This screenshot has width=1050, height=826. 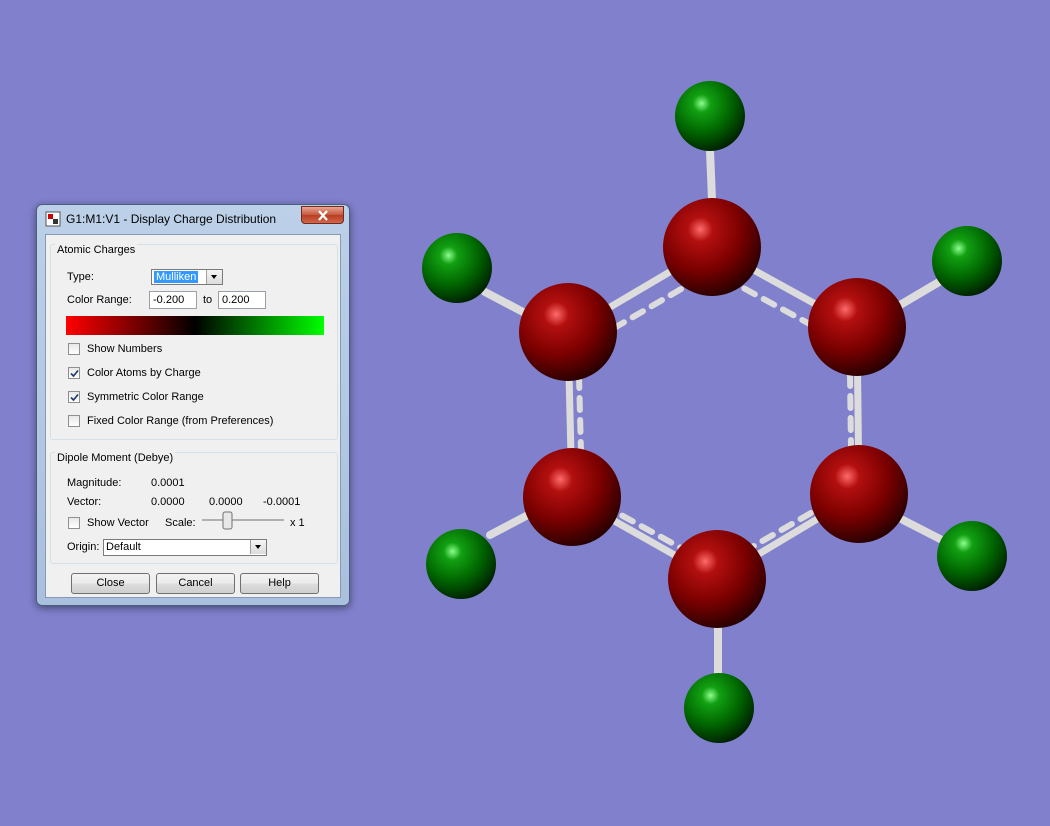 I want to click on color-gradient-bar, so click(x=195, y=325).